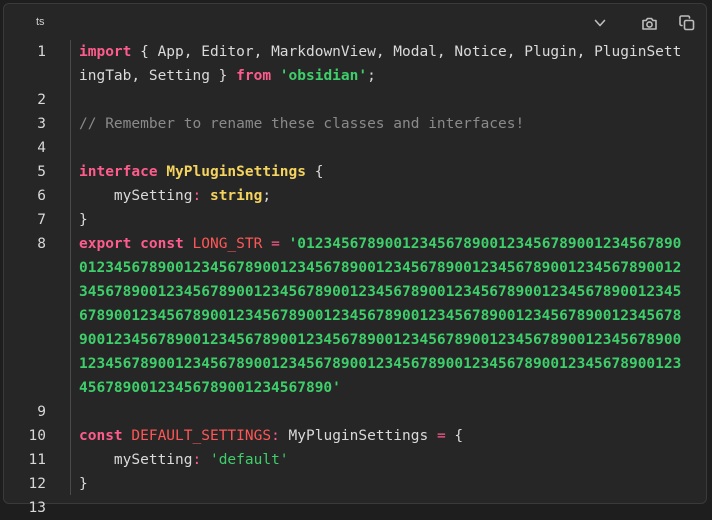  Describe the element at coordinates (37, 508) in the screenshot. I see `line-number: 13` at that location.